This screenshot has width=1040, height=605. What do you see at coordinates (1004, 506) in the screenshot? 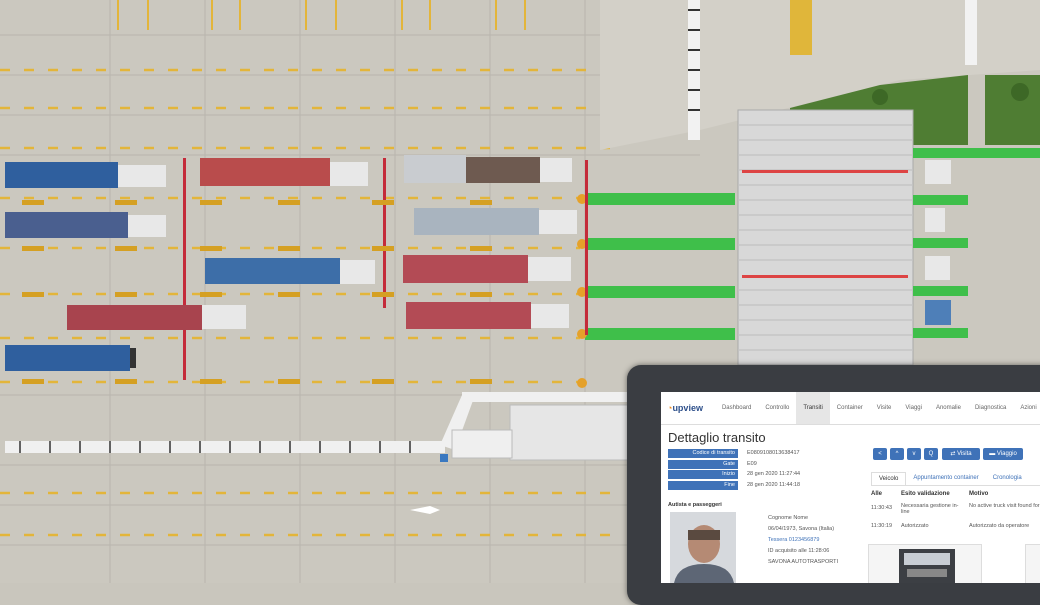
I see `validation-reason: No active truck visit found for T` at bounding box center [1004, 506].